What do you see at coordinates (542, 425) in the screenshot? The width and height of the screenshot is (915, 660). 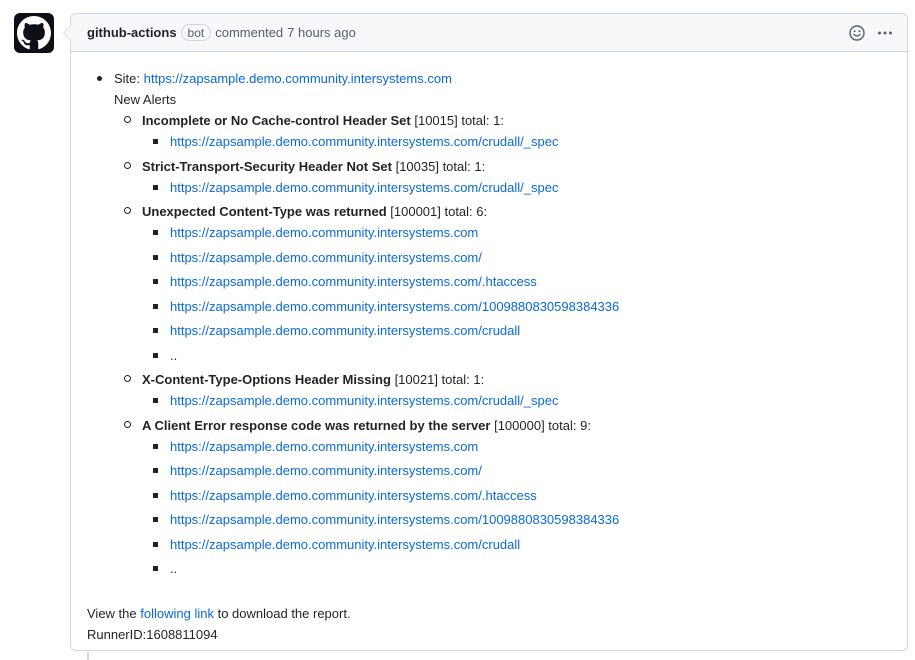 I see `alert-summary: [100000] total: 9:` at bounding box center [542, 425].